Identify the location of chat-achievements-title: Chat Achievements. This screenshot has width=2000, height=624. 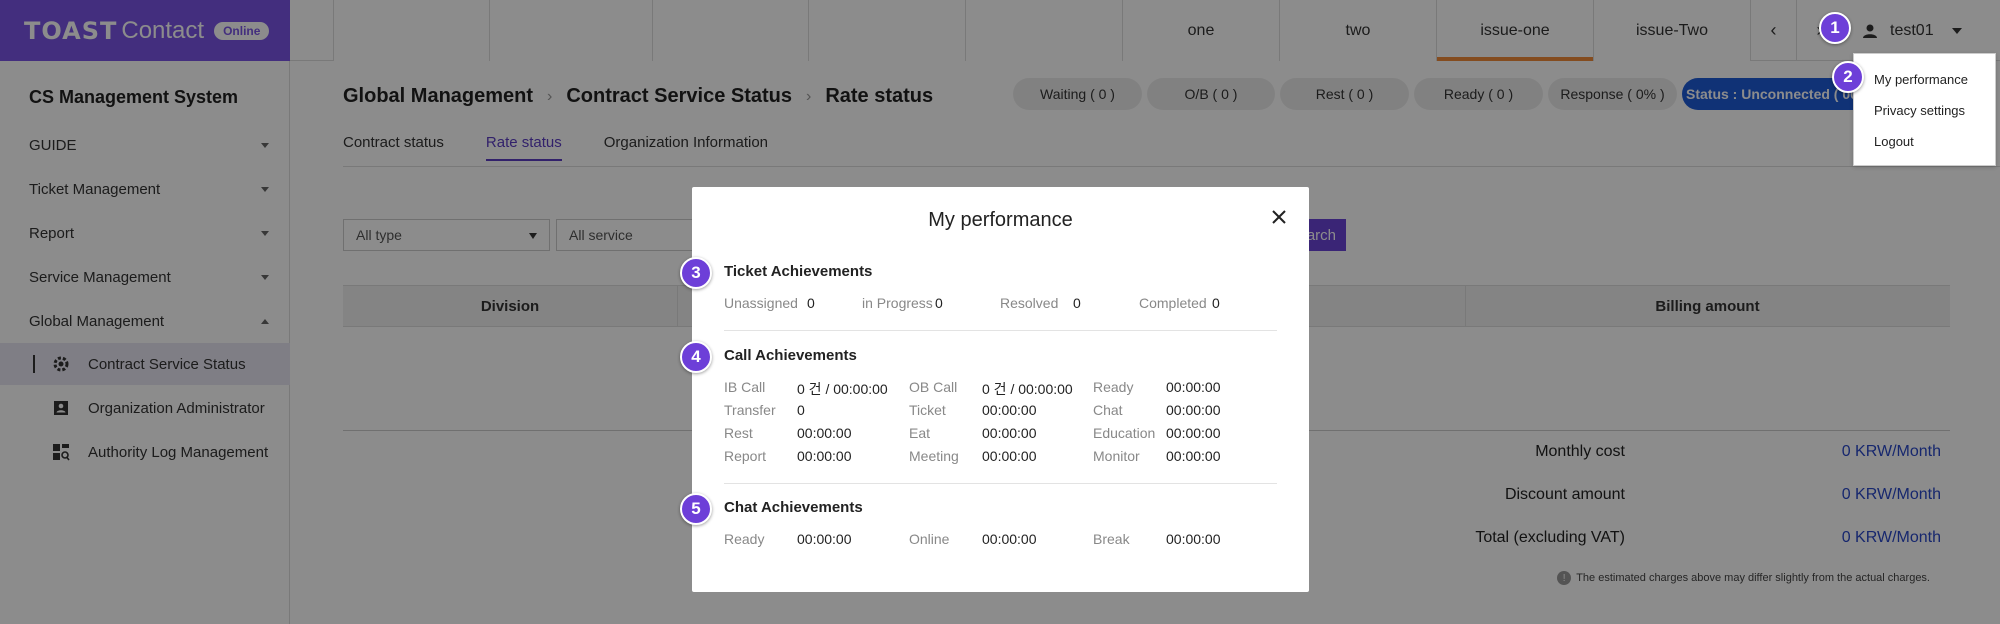
(793, 507).